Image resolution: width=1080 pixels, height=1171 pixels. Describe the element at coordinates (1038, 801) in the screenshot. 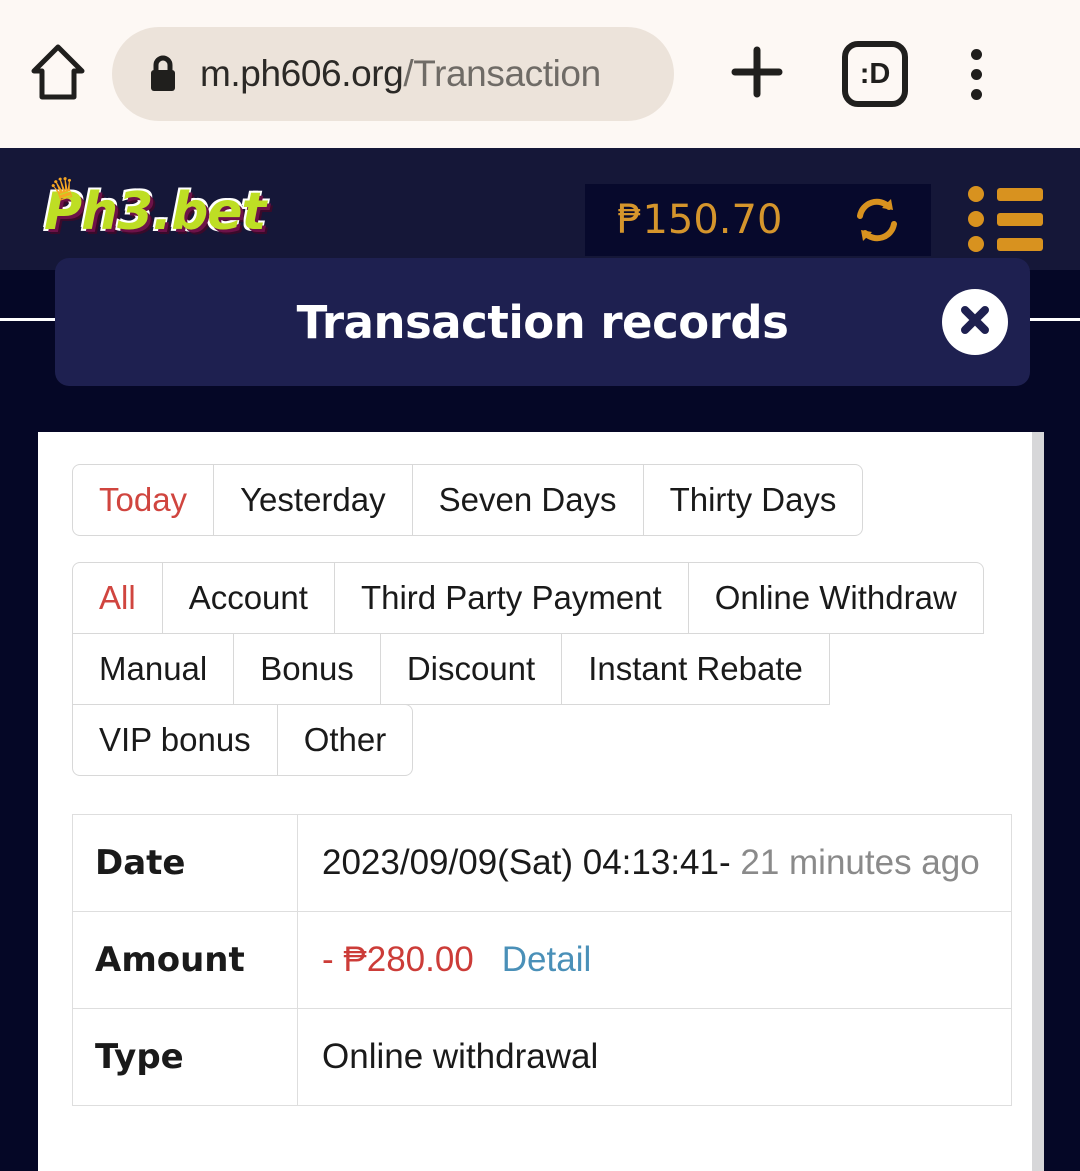

I see `page-scrollbar` at that location.